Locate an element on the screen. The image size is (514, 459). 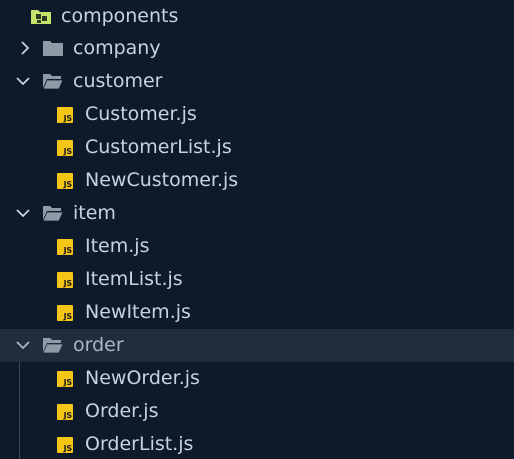
folder-label: order is located at coordinates (98, 345).